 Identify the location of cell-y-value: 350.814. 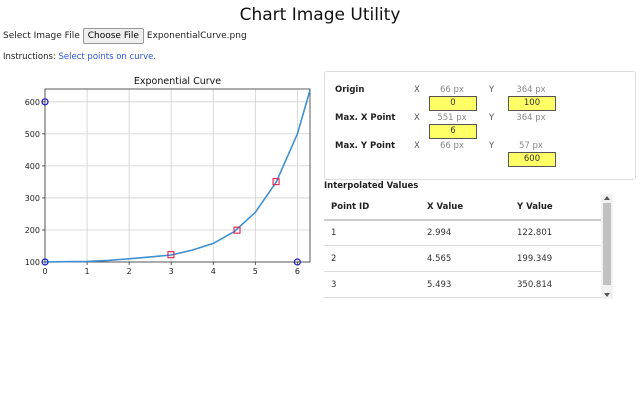
(535, 285).